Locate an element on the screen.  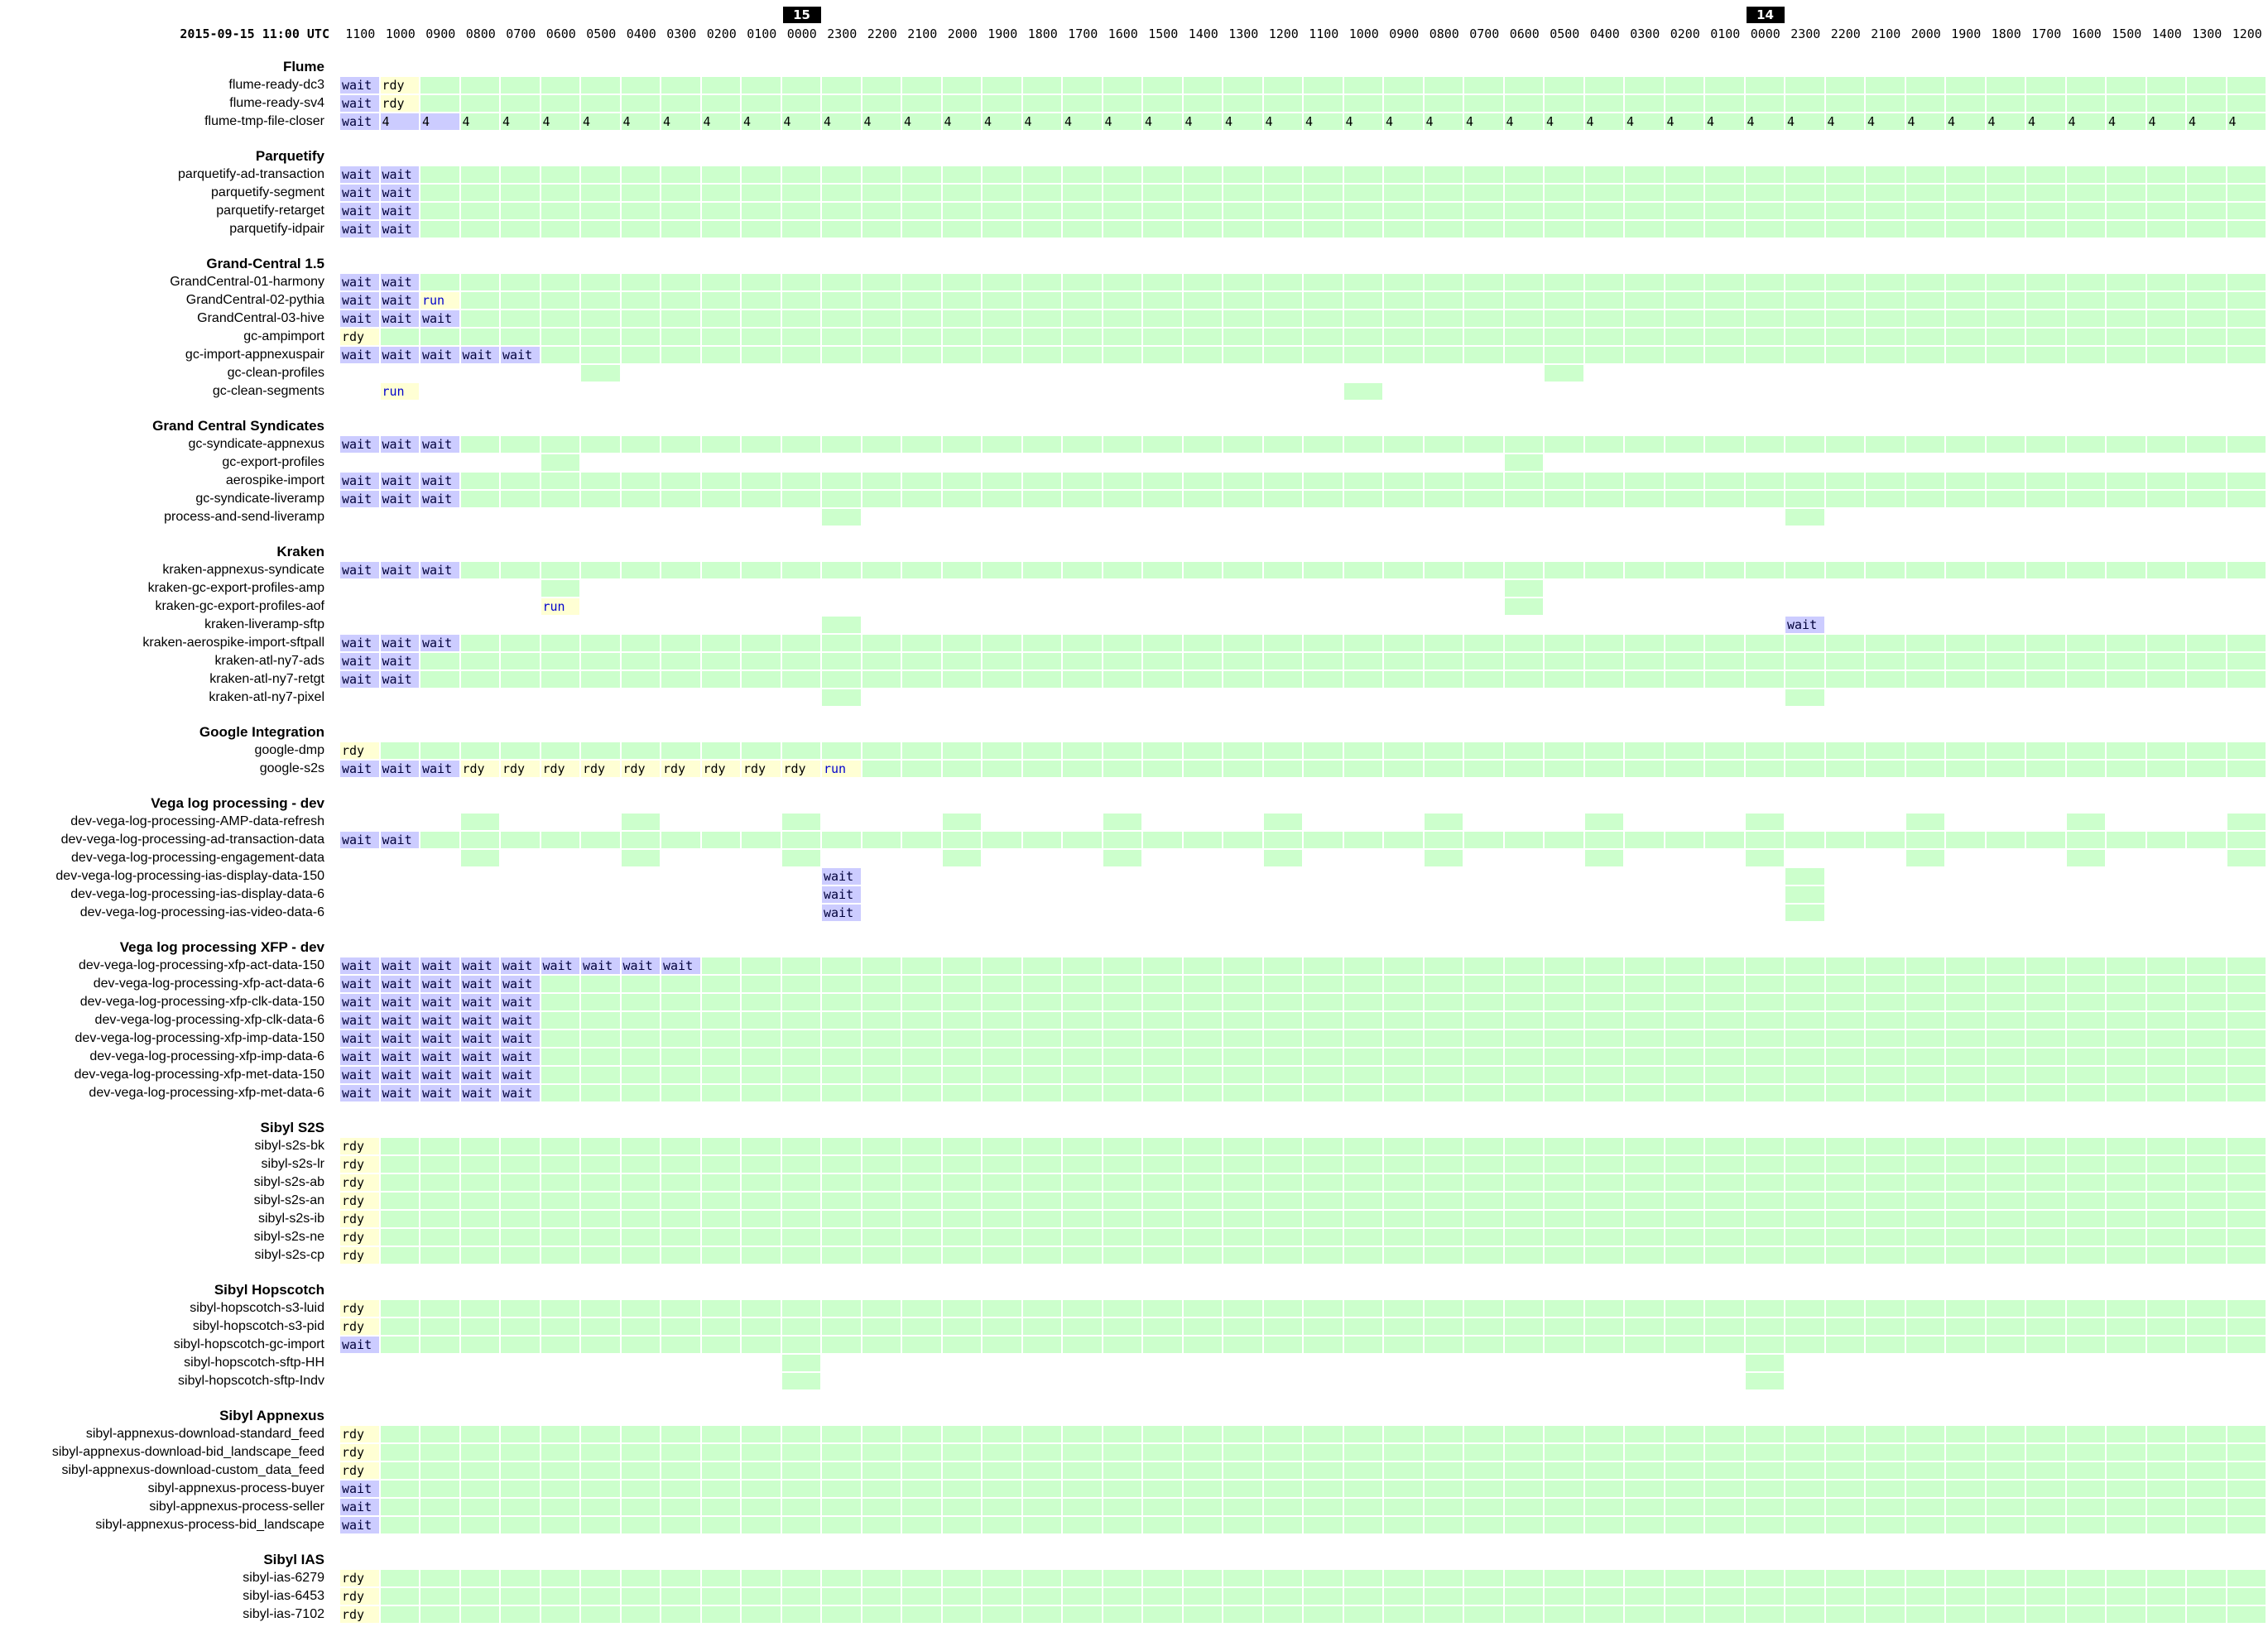
job-label: parquetify-idpair is located at coordinates (162, 229).